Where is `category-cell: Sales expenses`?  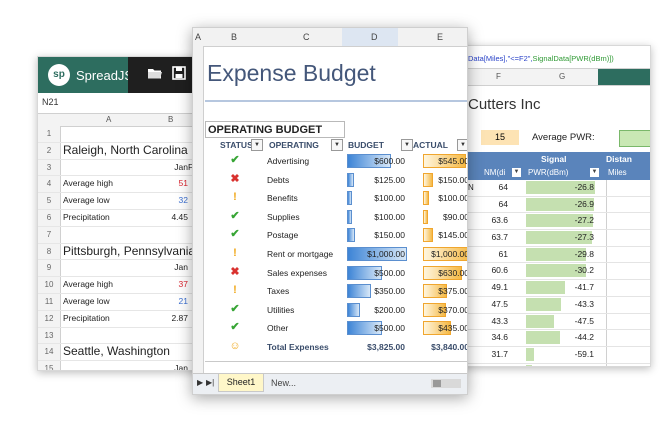 category-cell: Sales expenses is located at coordinates (297, 273).